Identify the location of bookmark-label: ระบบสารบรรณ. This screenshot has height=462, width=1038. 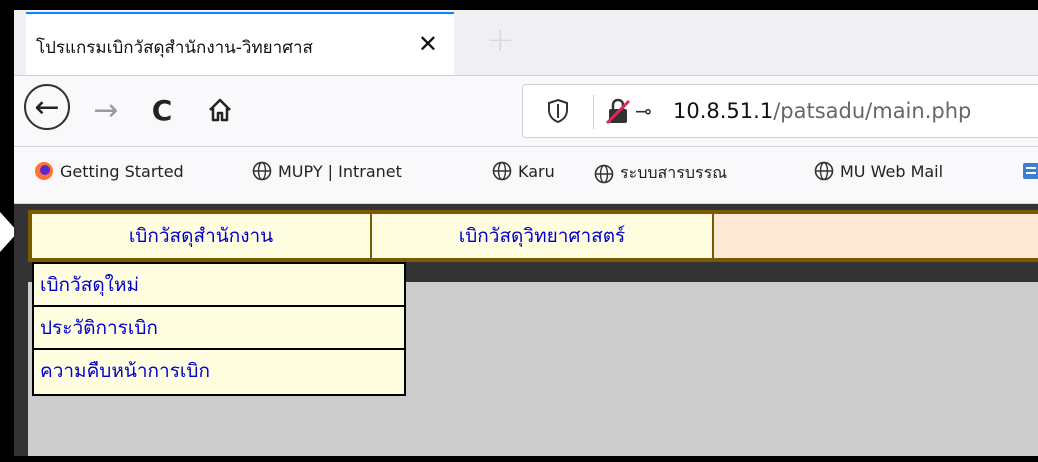
(674, 172).